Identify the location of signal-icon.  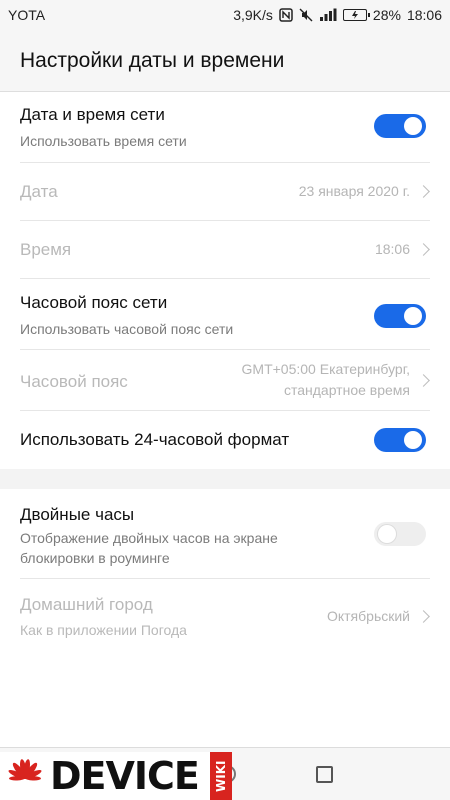
(328, 15).